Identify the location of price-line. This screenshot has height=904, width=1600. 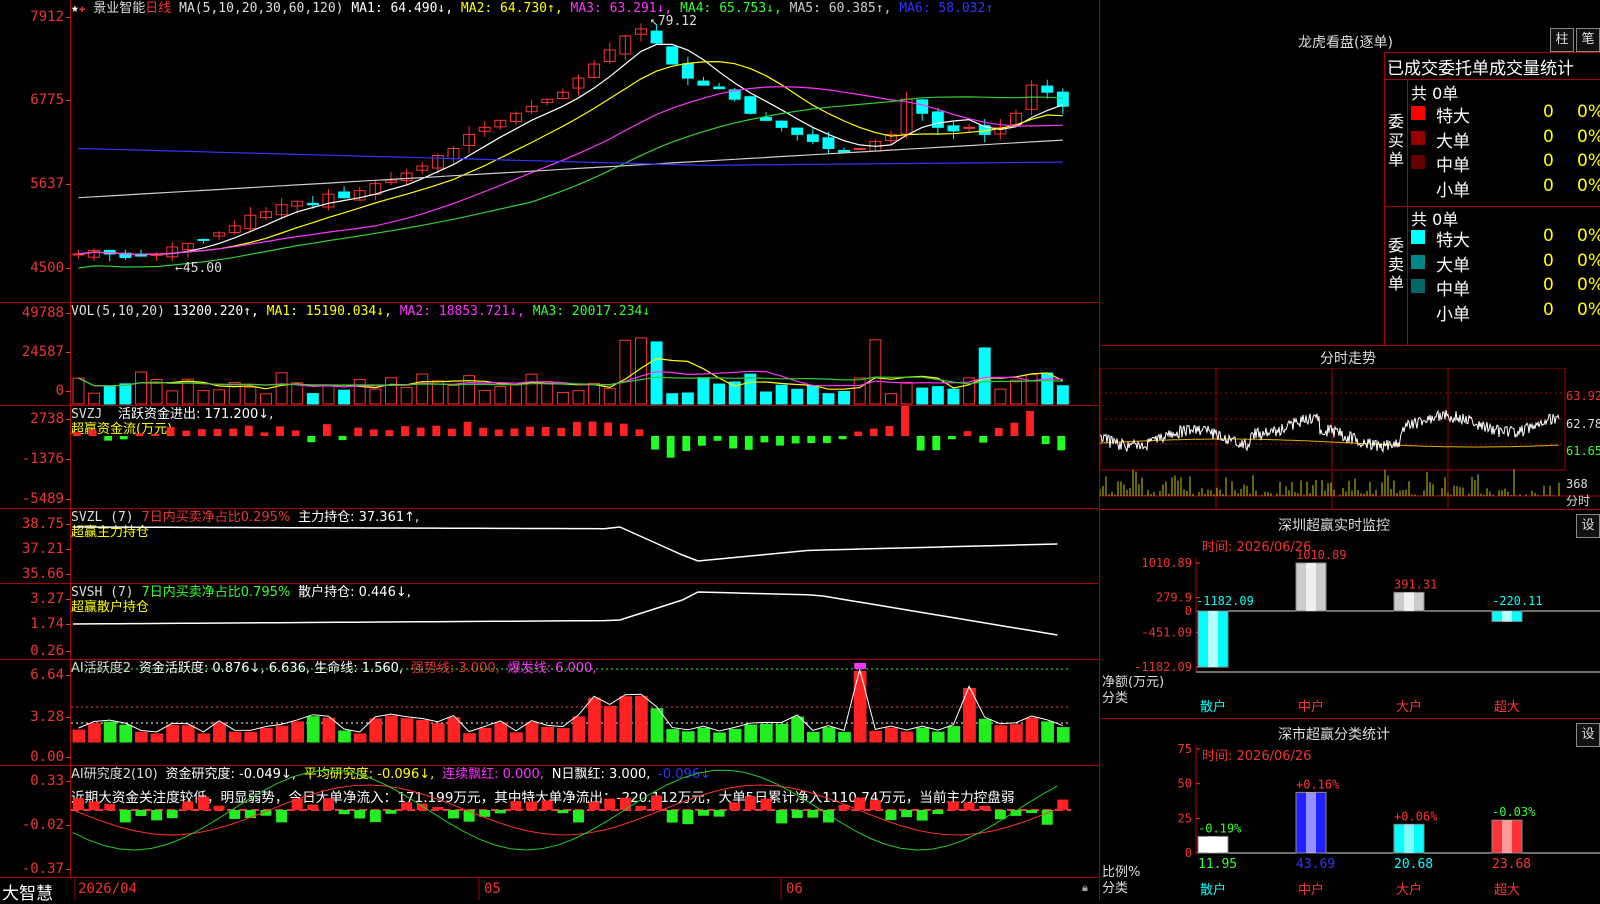
(1330, 431).